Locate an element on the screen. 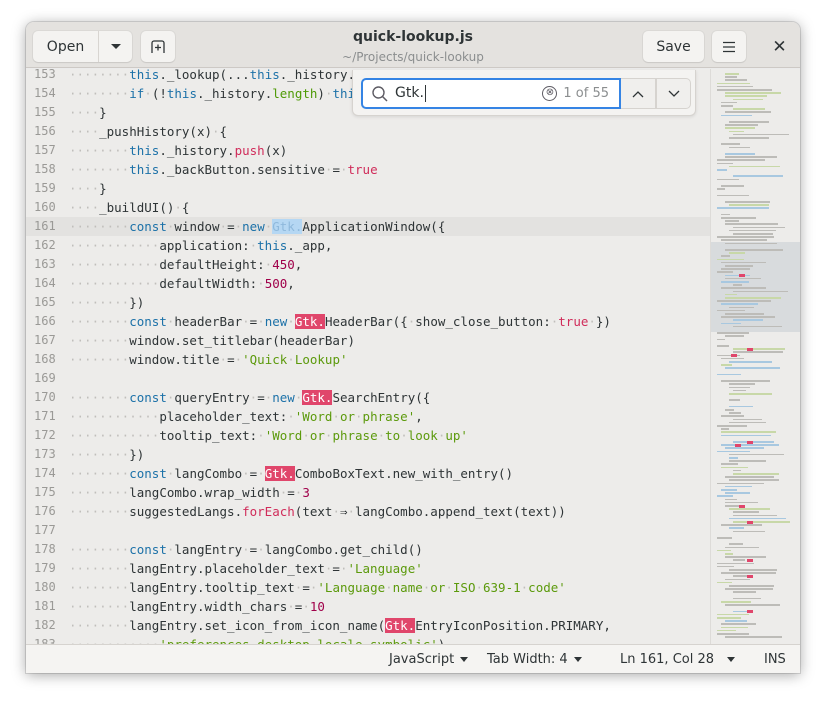  code-line: 156 ····_pushHistory(x)·{ is located at coordinates (368, 131).